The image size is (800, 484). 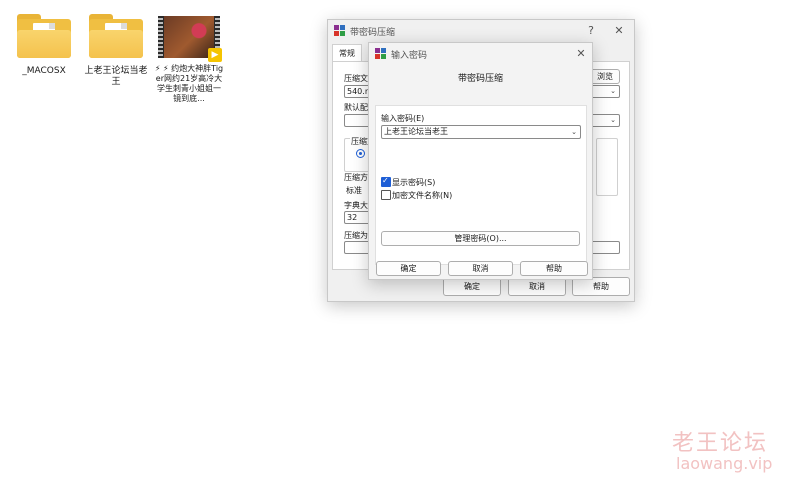 What do you see at coordinates (605, 247) in the screenshot?
I see `options-combo` at bounding box center [605, 247].